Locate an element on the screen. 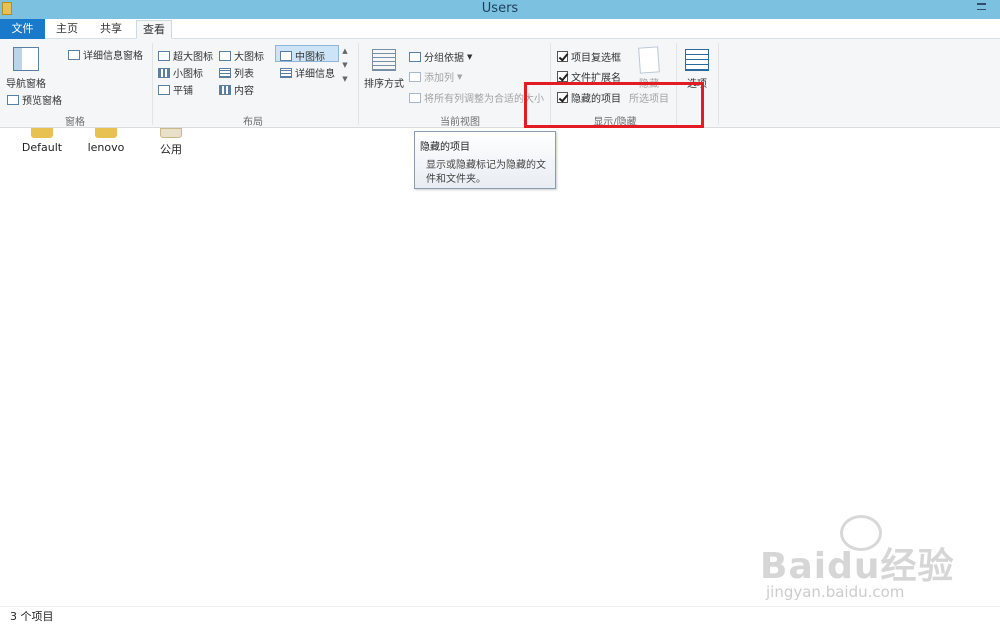  add-columns-icon is located at coordinates (415, 76).